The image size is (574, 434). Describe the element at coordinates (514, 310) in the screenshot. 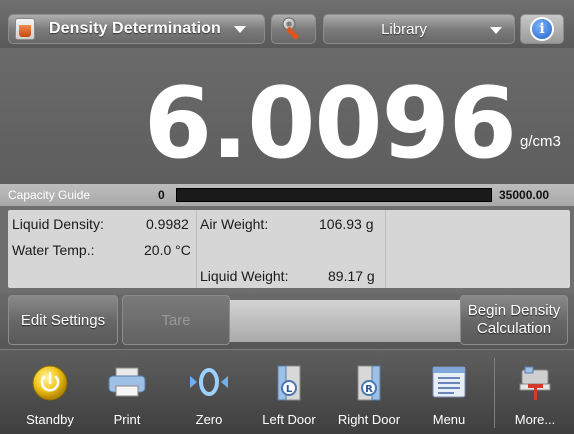

I see `begin-density-line1: Begin Density` at that location.